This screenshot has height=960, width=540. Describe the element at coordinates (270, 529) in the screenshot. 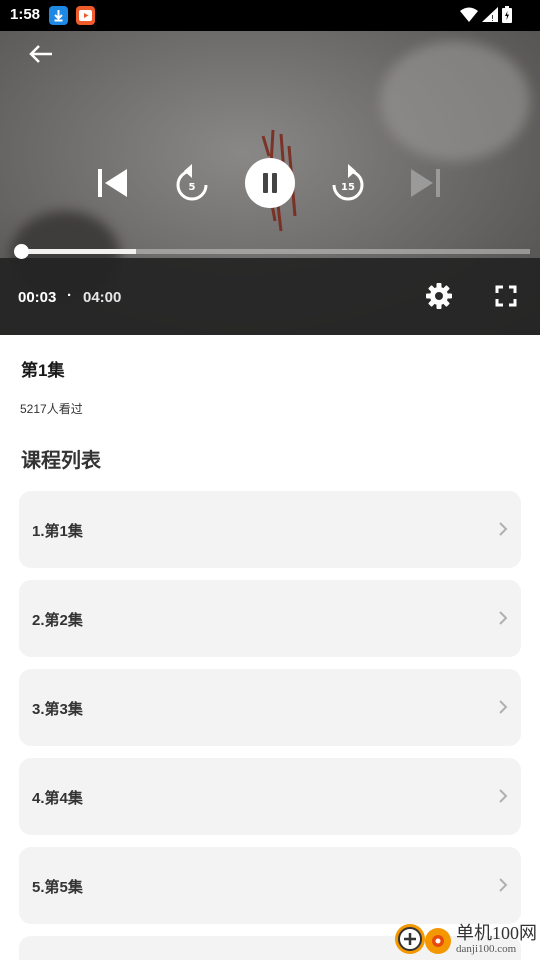

I see `course-item-1: 1.第1集` at that location.